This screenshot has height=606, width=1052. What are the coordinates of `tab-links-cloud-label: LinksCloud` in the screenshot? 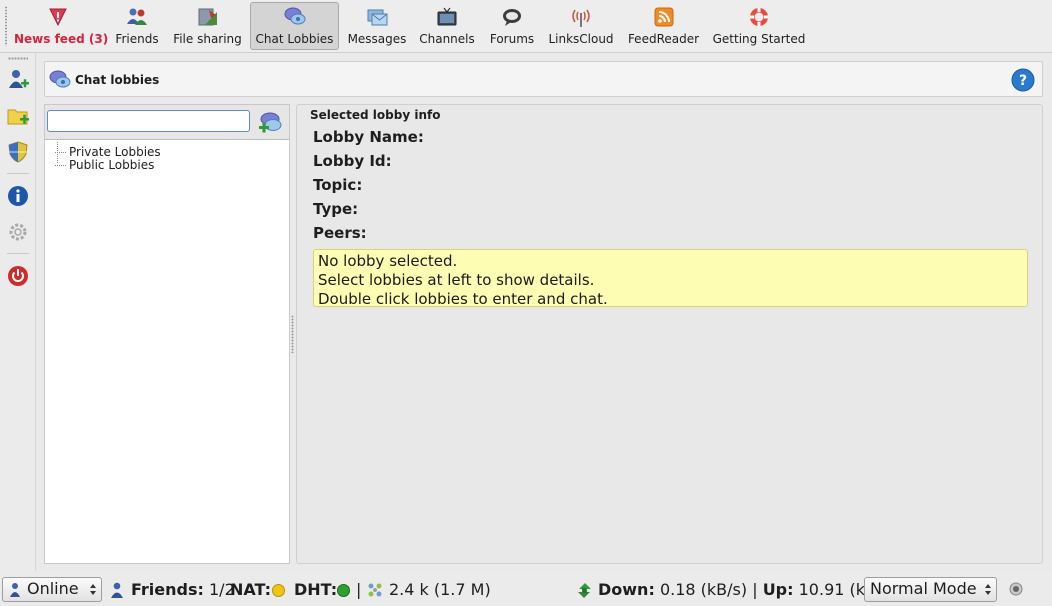 It's located at (581, 39).